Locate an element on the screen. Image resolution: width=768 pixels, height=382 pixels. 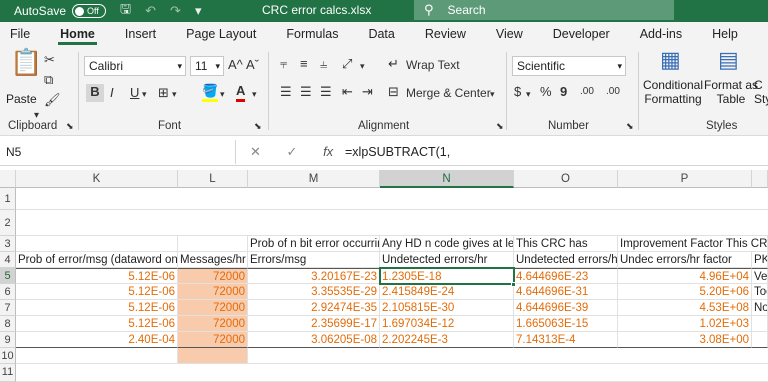
tab-developer: Developer is located at coordinates (581, 34).